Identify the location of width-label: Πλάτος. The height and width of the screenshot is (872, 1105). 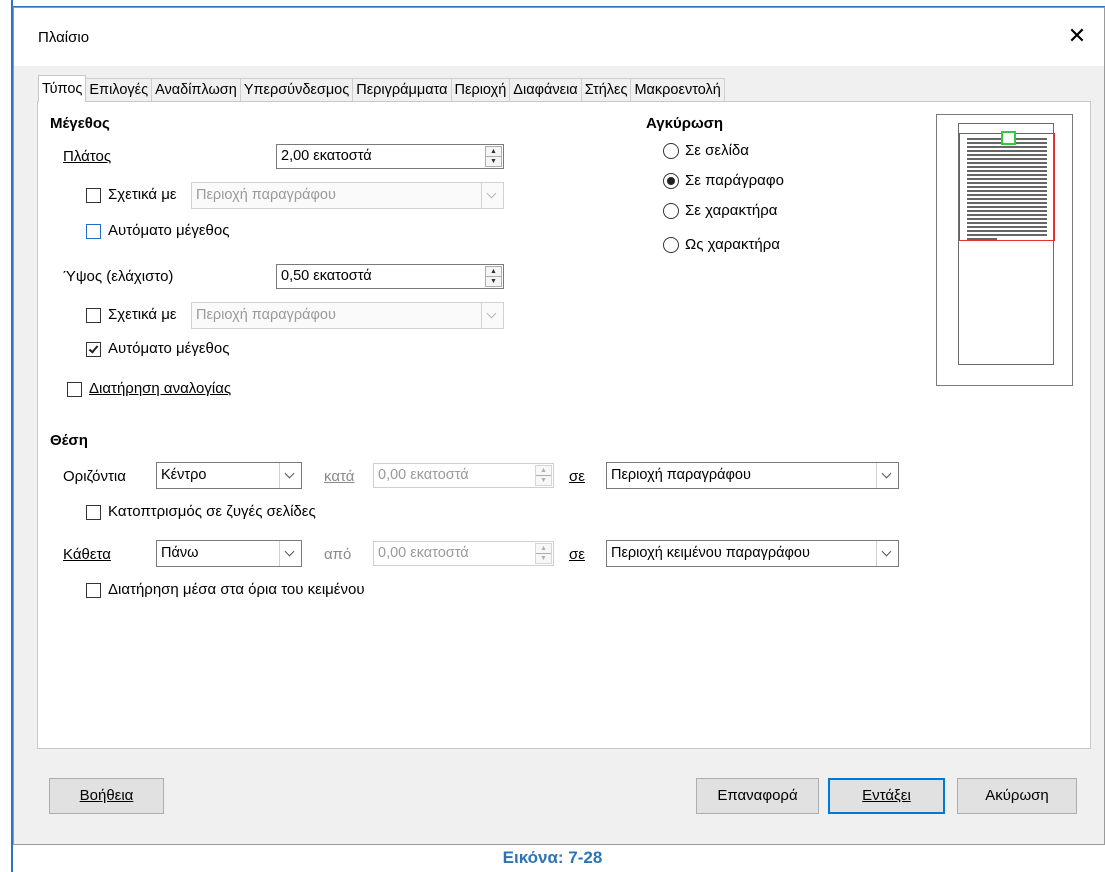
(87, 156).